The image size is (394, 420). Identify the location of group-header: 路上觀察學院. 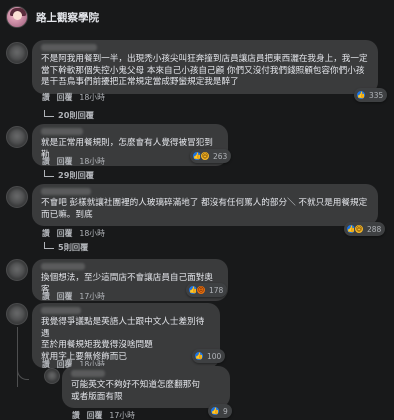
(197, 17).